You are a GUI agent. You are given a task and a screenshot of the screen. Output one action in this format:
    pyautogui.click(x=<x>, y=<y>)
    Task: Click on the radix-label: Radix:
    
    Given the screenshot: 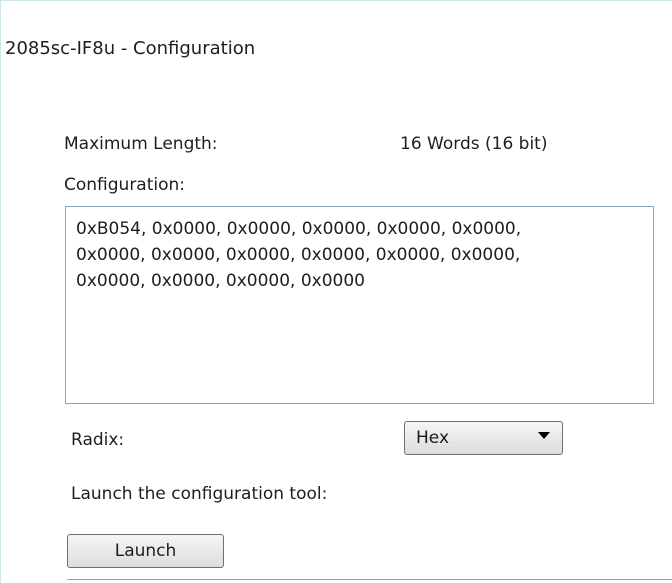 What is the action you would take?
    pyautogui.click(x=98, y=440)
    